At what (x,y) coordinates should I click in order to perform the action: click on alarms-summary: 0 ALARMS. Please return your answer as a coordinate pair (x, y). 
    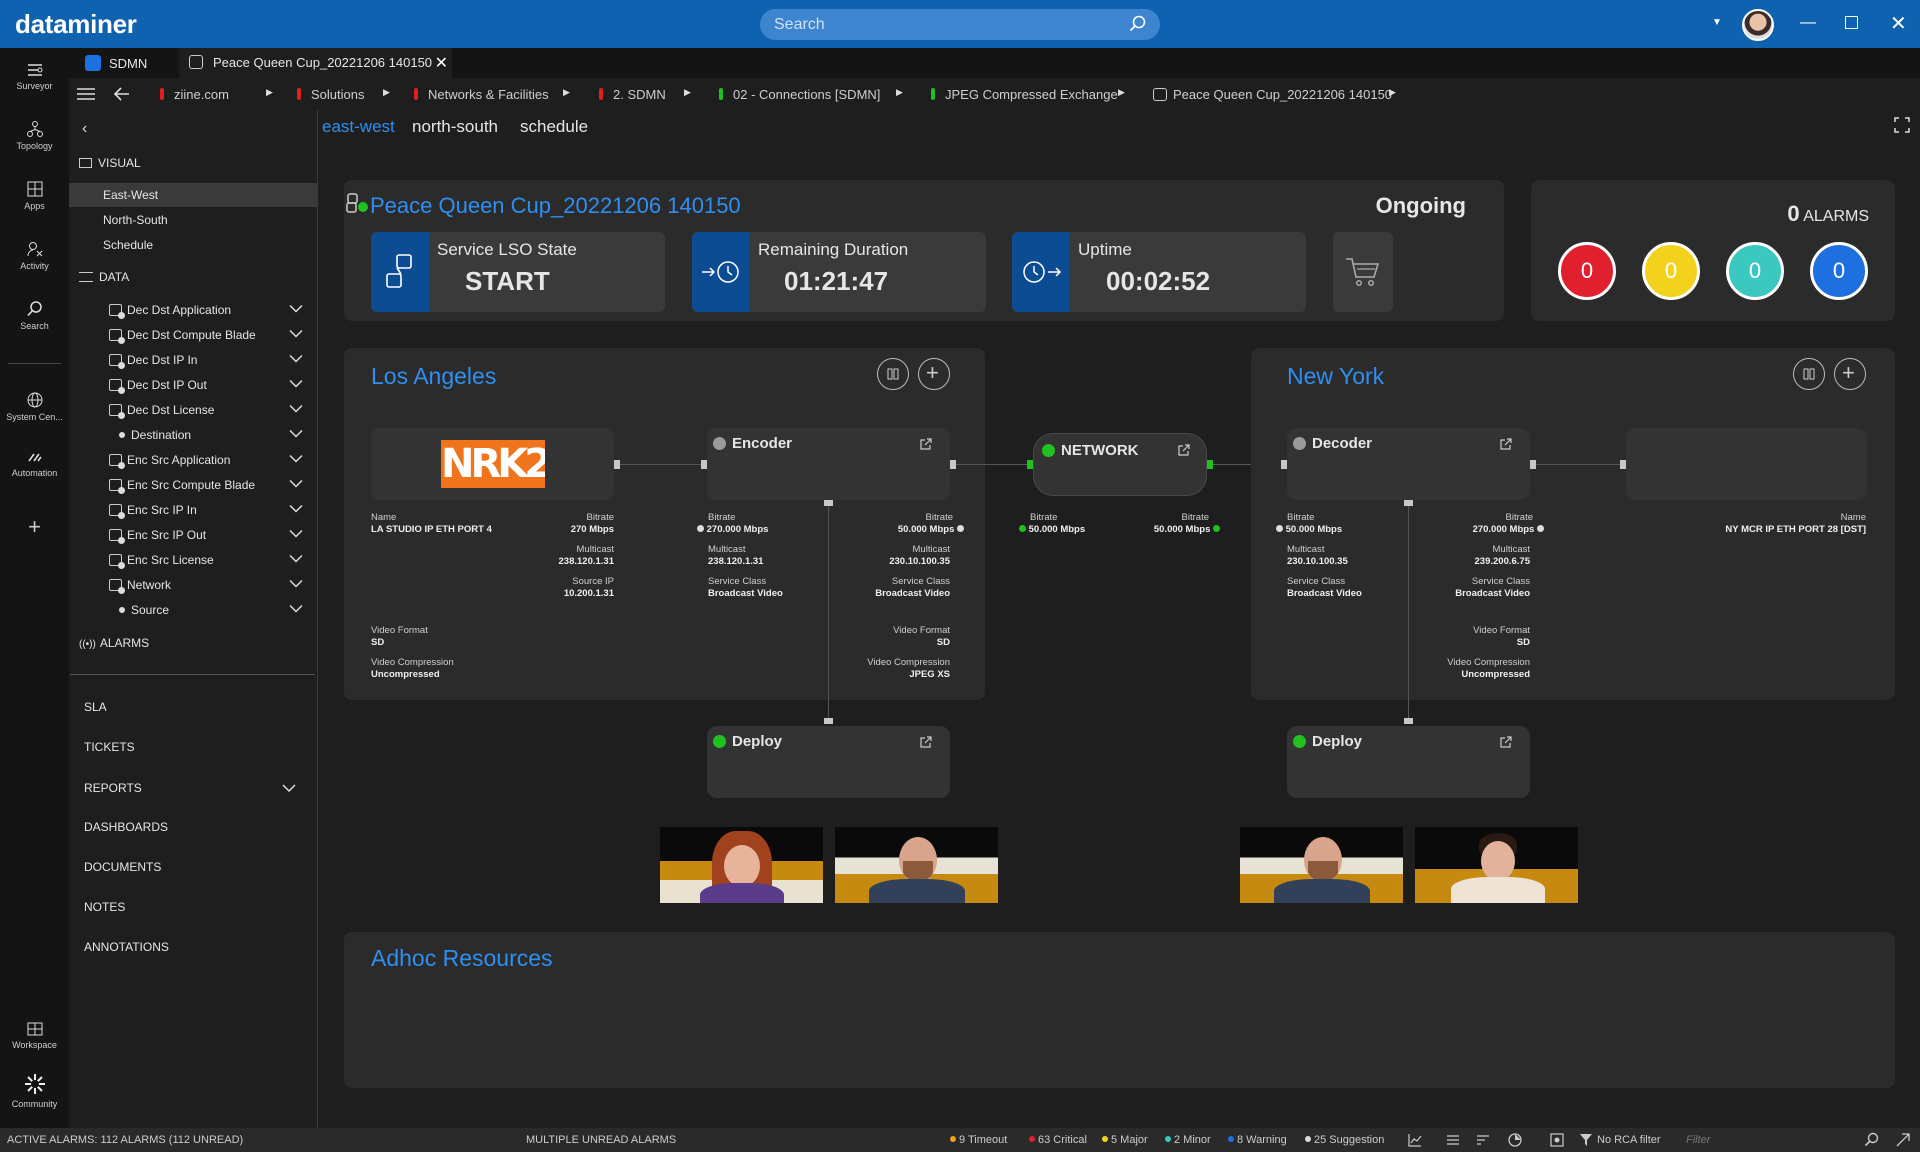
    Looking at the image, I should click on (1828, 214).